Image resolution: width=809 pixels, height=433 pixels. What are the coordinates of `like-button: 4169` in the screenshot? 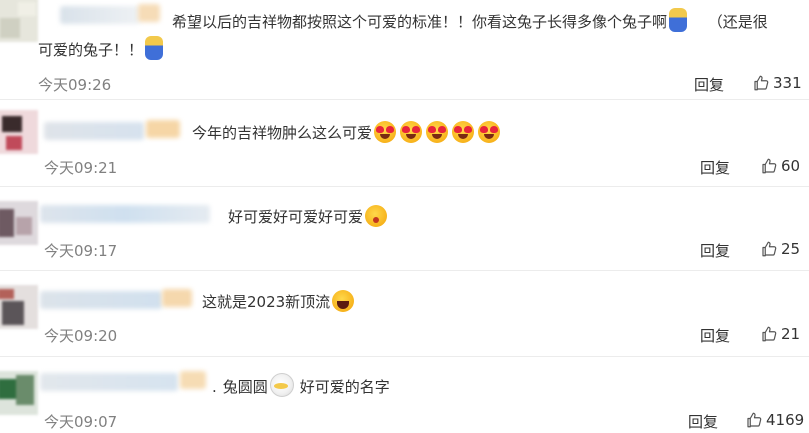 It's located at (774, 420).